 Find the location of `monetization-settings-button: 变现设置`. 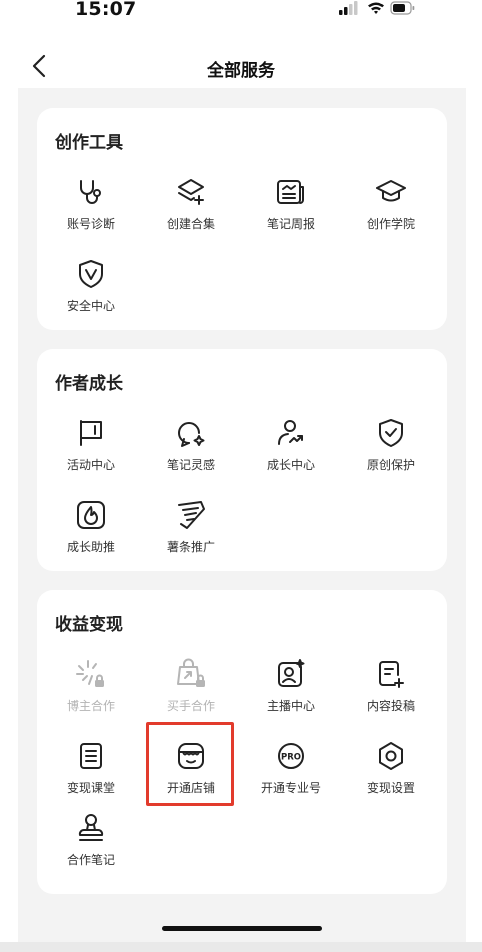

monetization-settings-button: 变现设置 is located at coordinates (391, 771).